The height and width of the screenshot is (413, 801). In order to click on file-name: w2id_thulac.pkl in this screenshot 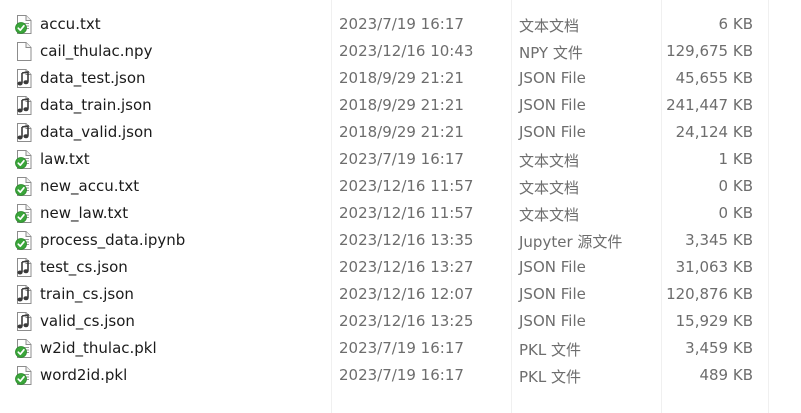, I will do `click(98, 348)`.